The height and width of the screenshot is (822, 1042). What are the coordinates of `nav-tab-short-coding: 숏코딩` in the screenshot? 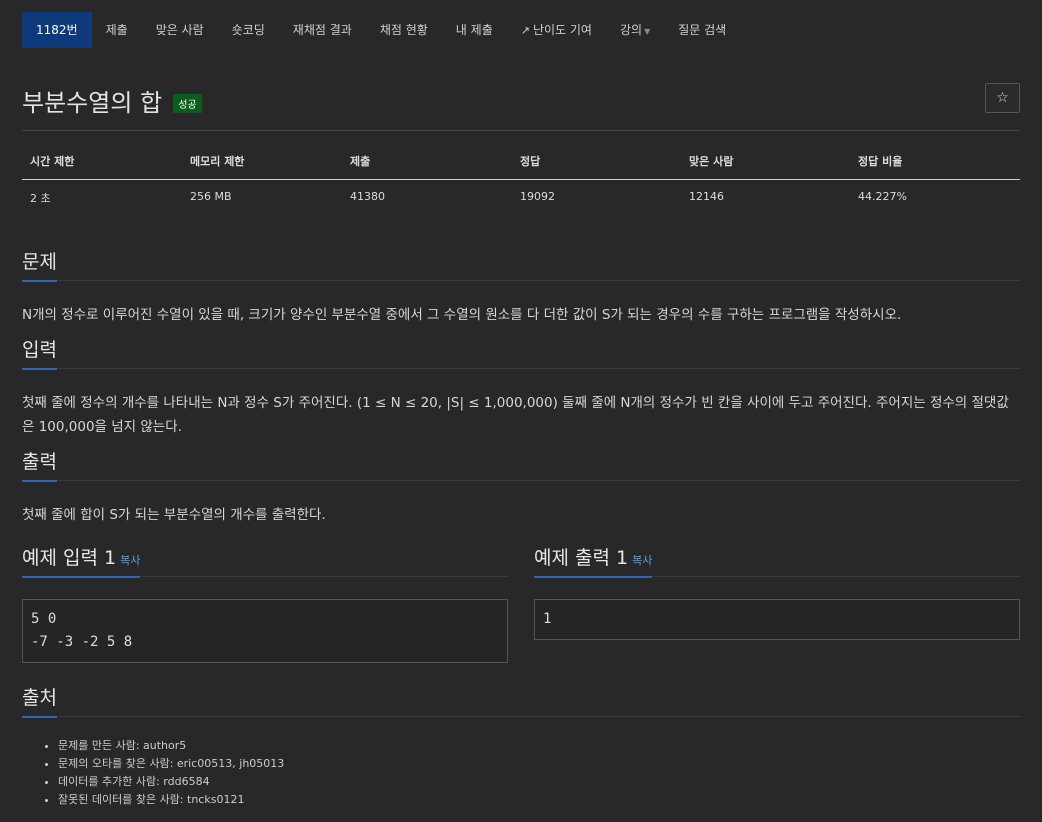 It's located at (248, 30).